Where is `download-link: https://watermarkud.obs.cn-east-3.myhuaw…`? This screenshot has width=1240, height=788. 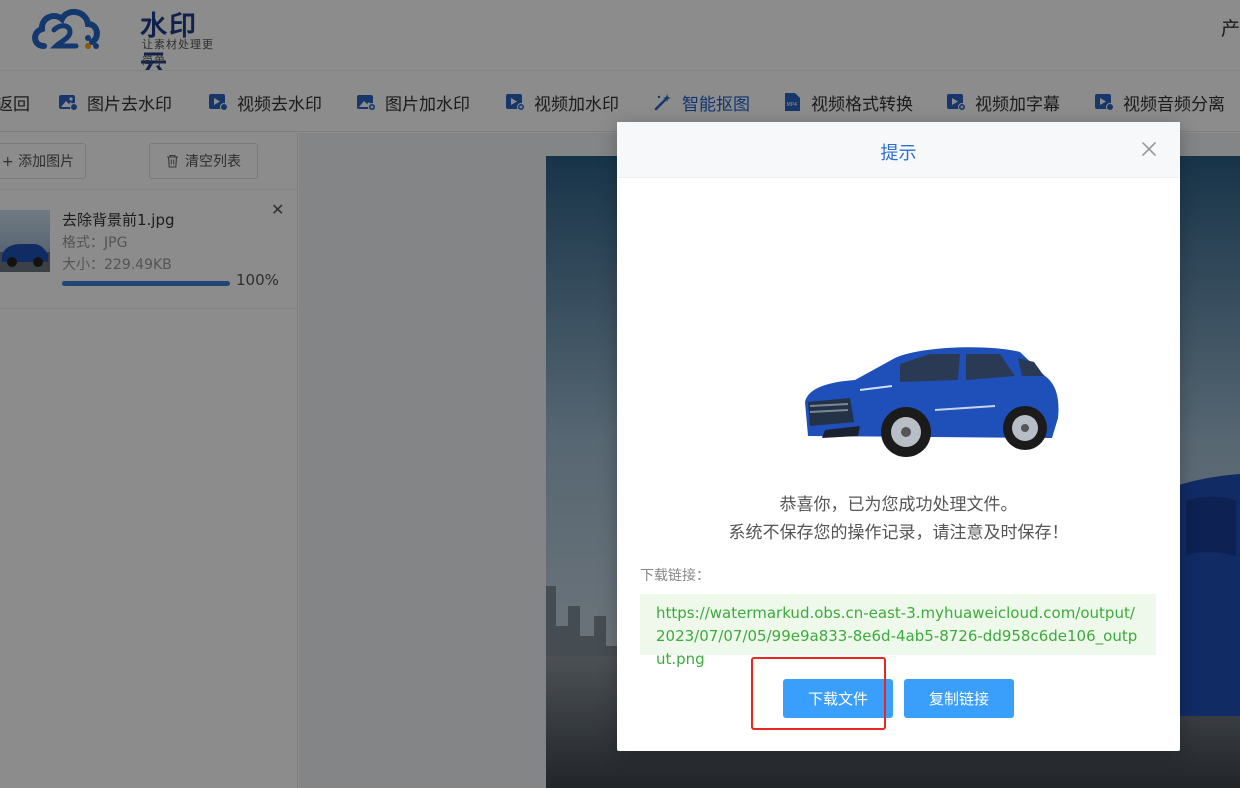 download-link: https://watermarkud.obs.cn-east-3.myhuaw… is located at coordinates (898, 631).